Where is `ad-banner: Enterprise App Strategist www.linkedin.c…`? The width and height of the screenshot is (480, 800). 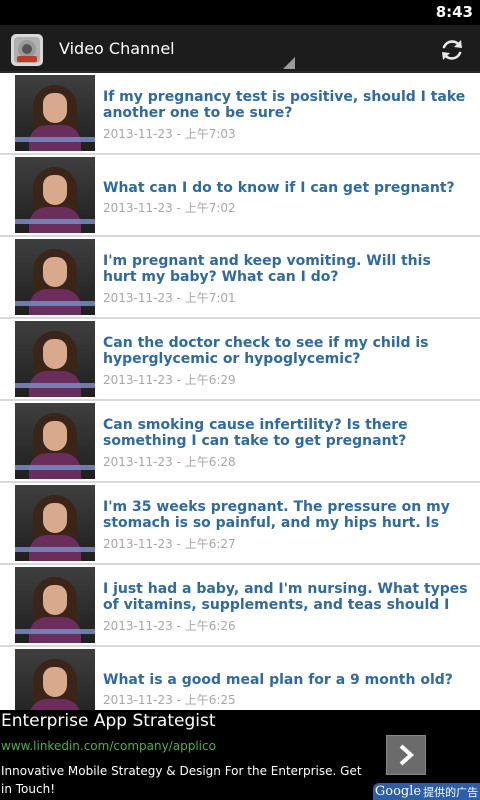
ad-banner: Enterprise App Strategist www.linkedin.c… is located at coordinates (240, 755).